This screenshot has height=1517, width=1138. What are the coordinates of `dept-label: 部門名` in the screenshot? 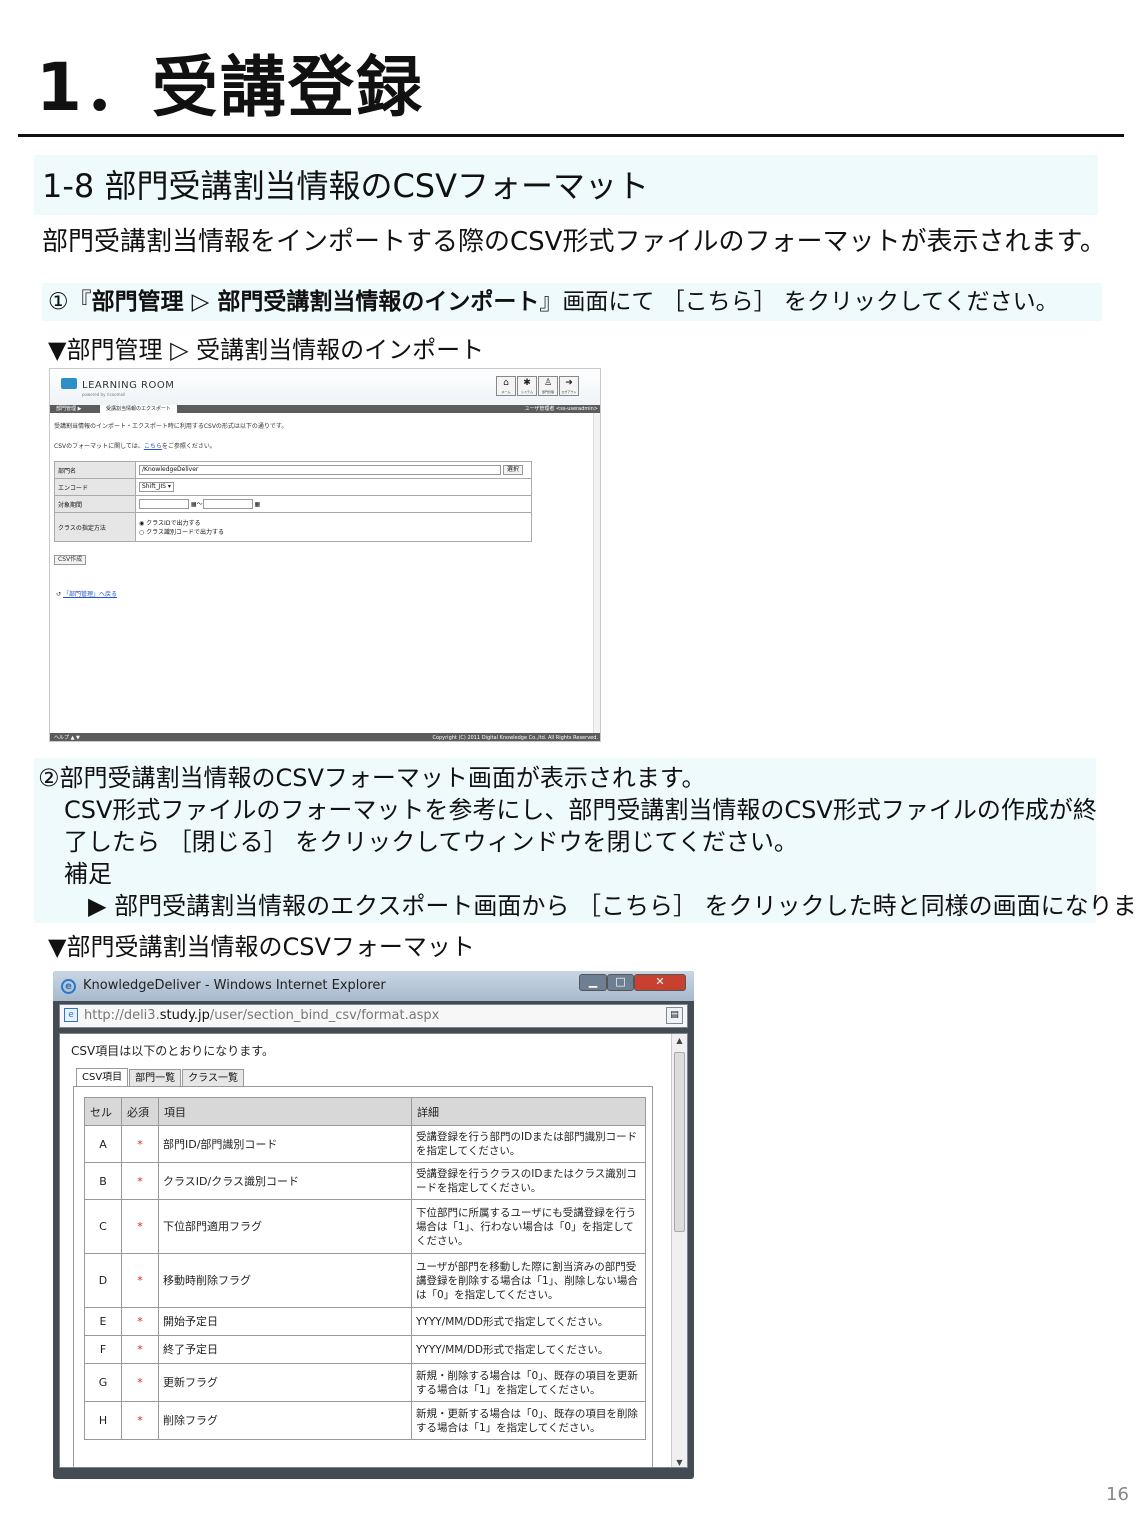 It's located at (95, 470).